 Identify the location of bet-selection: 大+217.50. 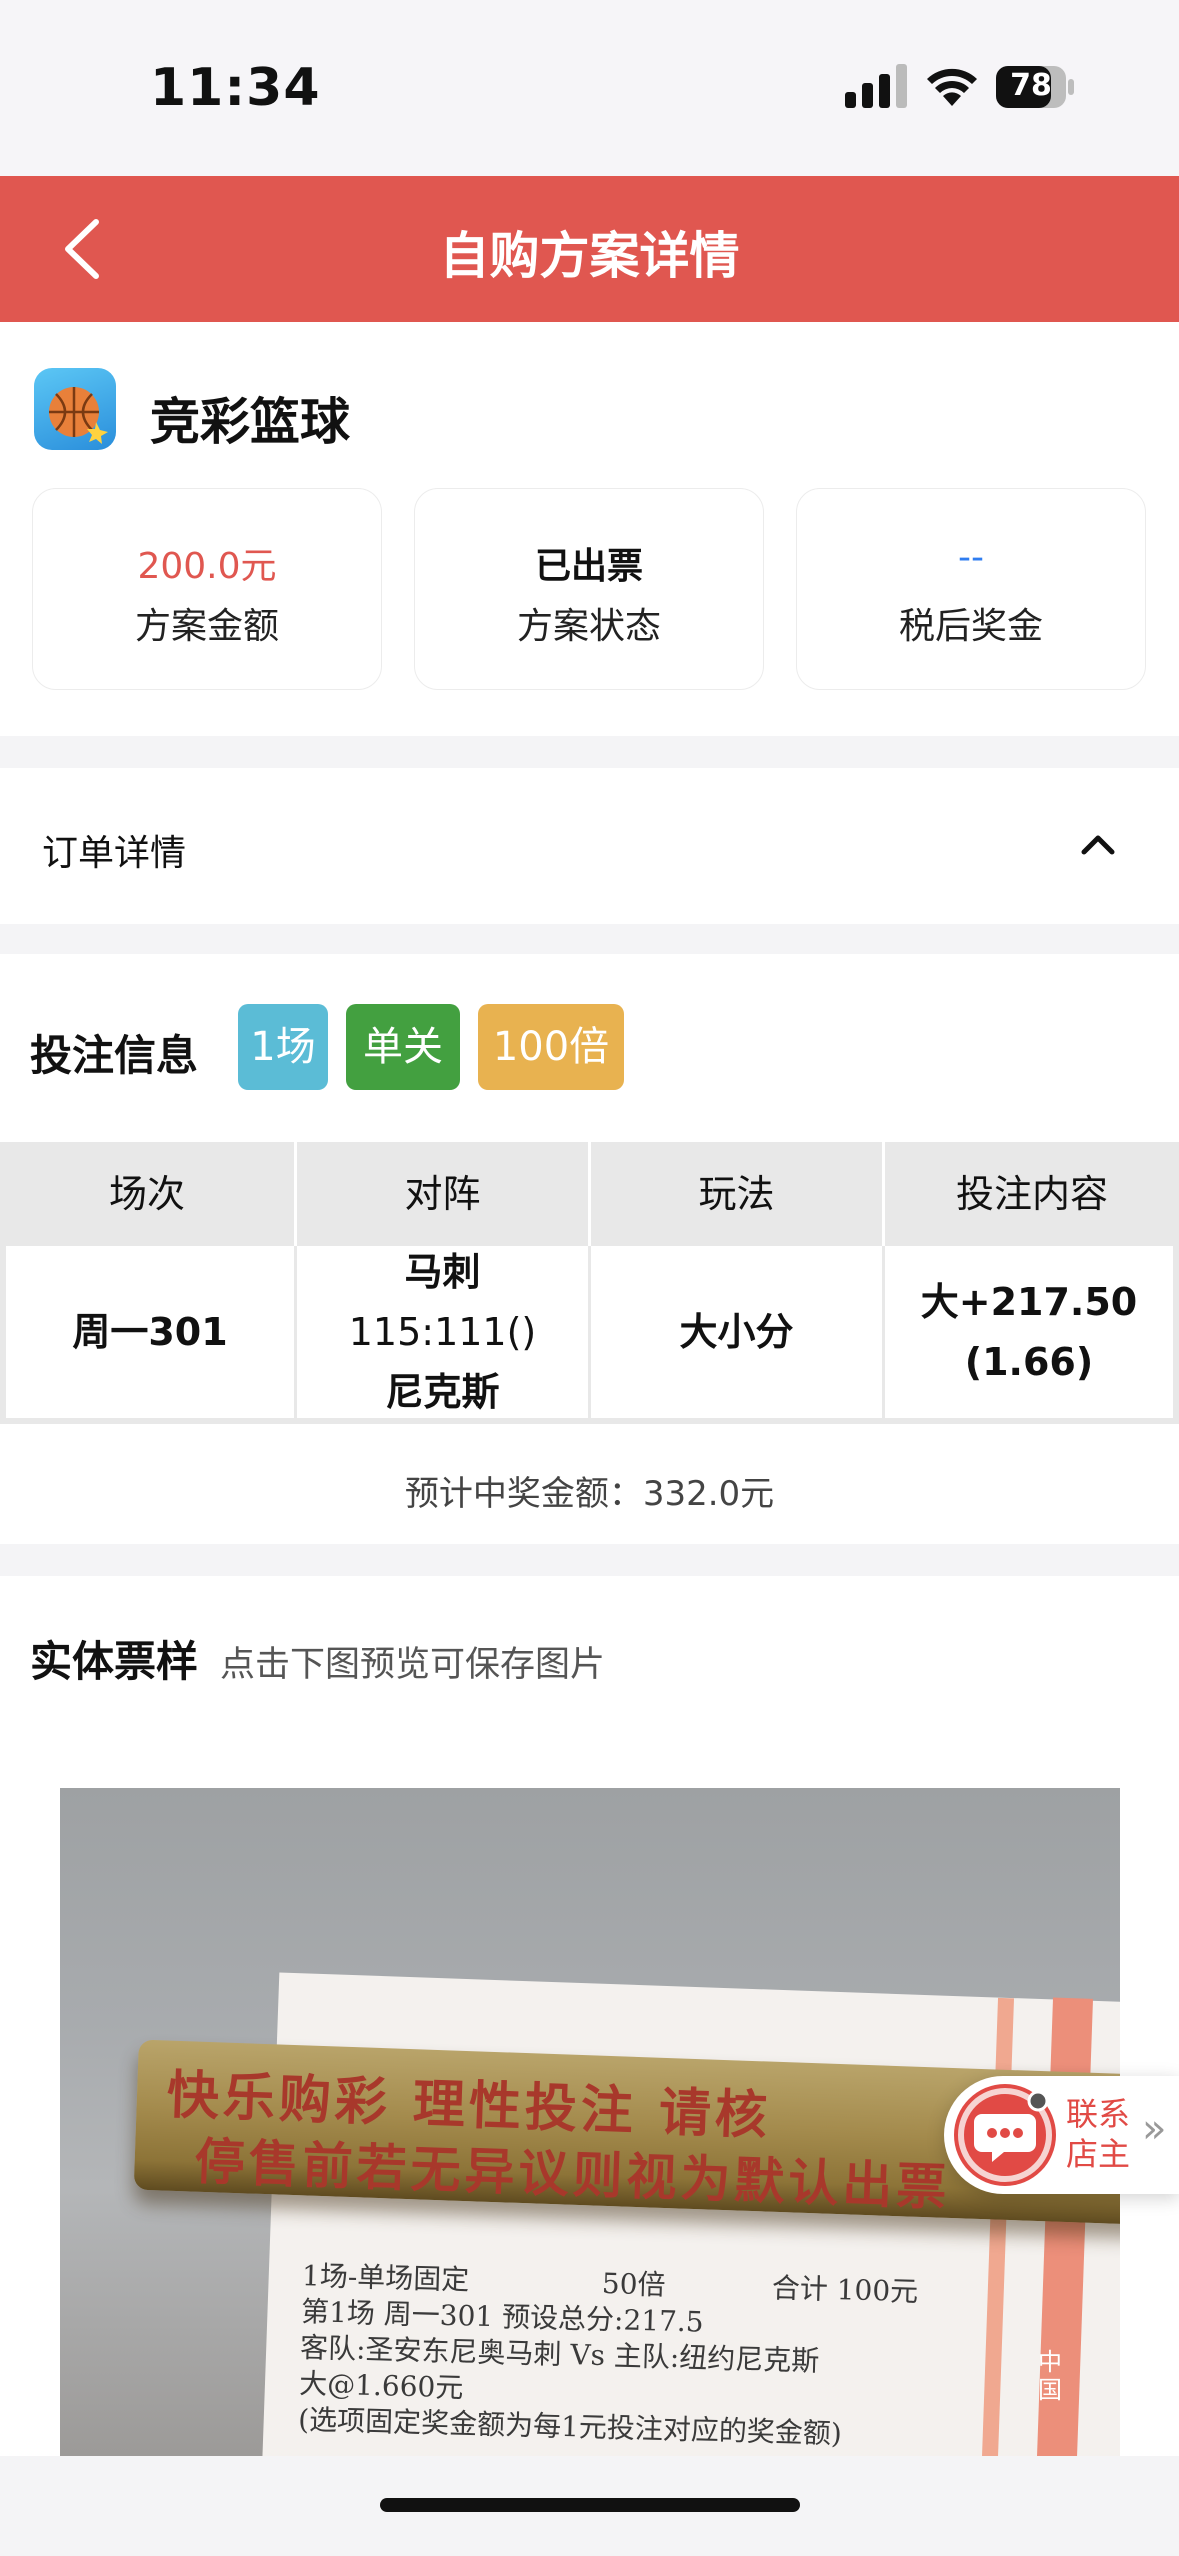
(1029, 1302).